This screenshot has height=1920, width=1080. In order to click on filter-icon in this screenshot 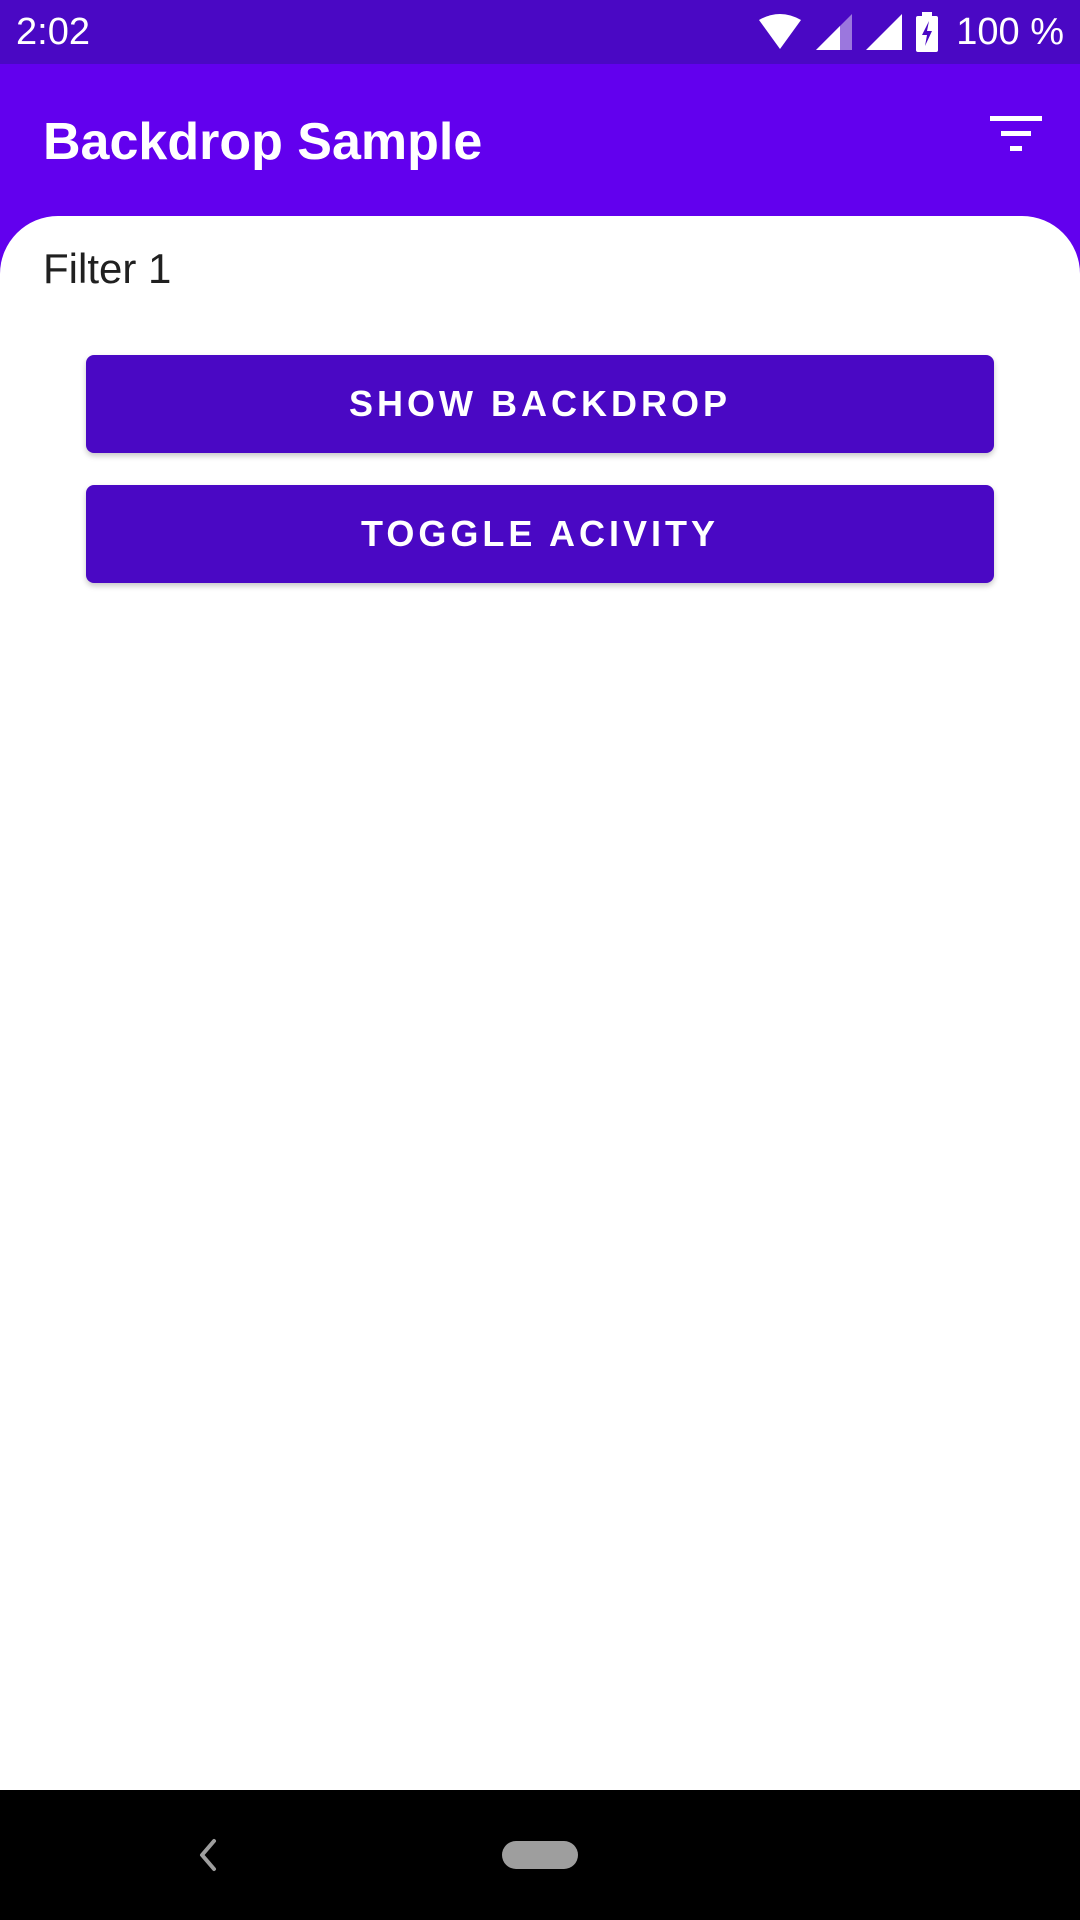, I will do `click(1016, 136)`.